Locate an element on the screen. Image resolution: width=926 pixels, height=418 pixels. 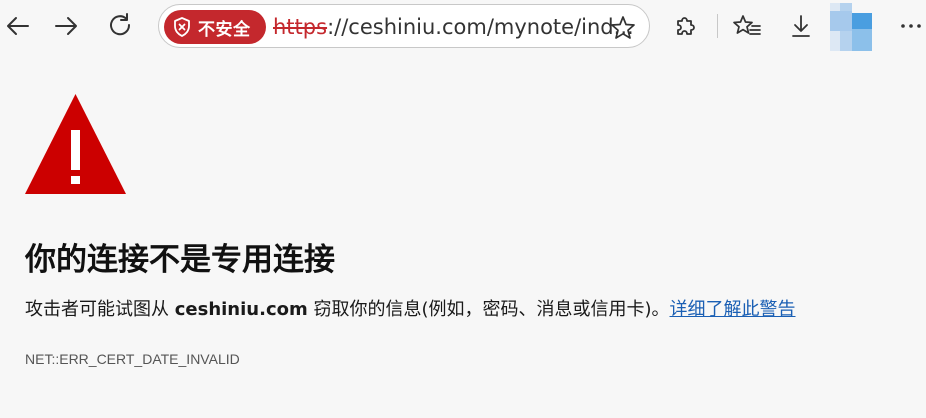
forward-button is located at coordinates (66, 26).